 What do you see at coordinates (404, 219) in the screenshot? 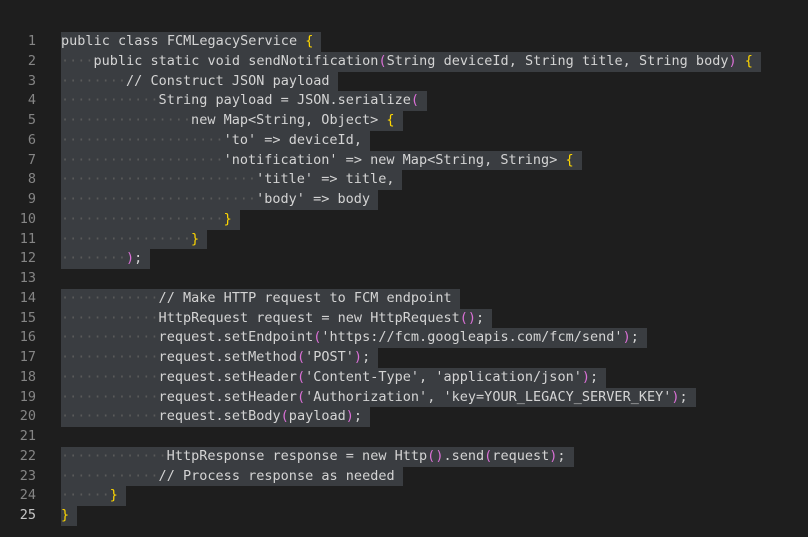
I see `code-line: 10 ····················}` at bounding box center [404, 219].